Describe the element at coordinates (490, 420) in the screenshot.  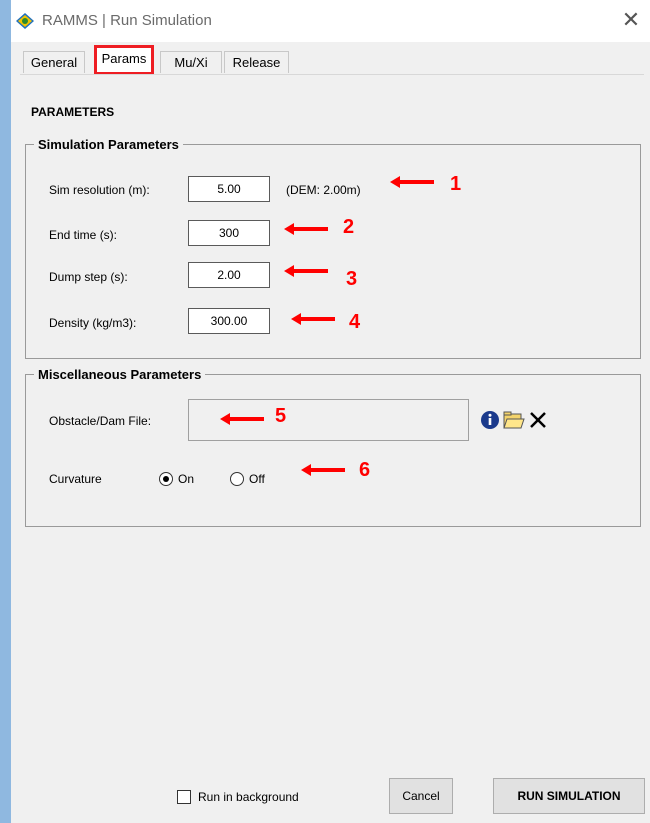
I see `info-icon` at that location.